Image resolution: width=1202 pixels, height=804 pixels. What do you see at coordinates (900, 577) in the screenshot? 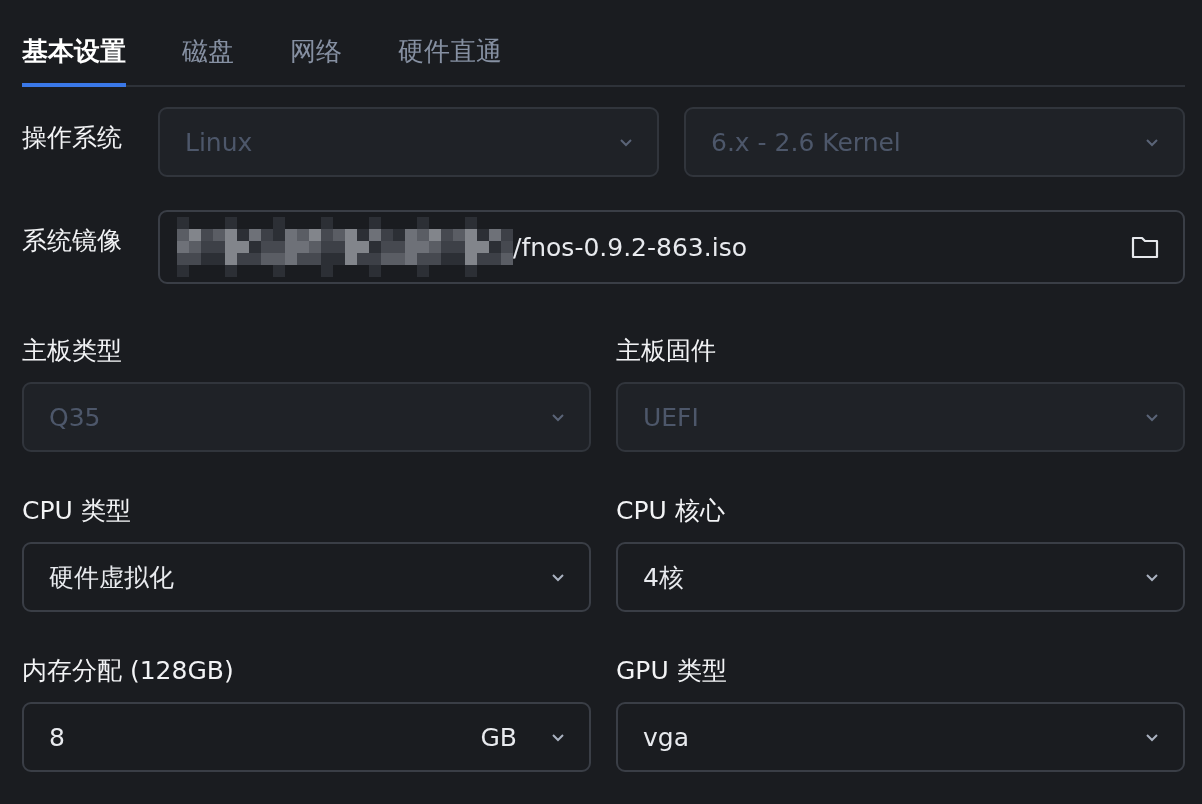
I see `select-field: 4核` at bounding box center [900, 577].